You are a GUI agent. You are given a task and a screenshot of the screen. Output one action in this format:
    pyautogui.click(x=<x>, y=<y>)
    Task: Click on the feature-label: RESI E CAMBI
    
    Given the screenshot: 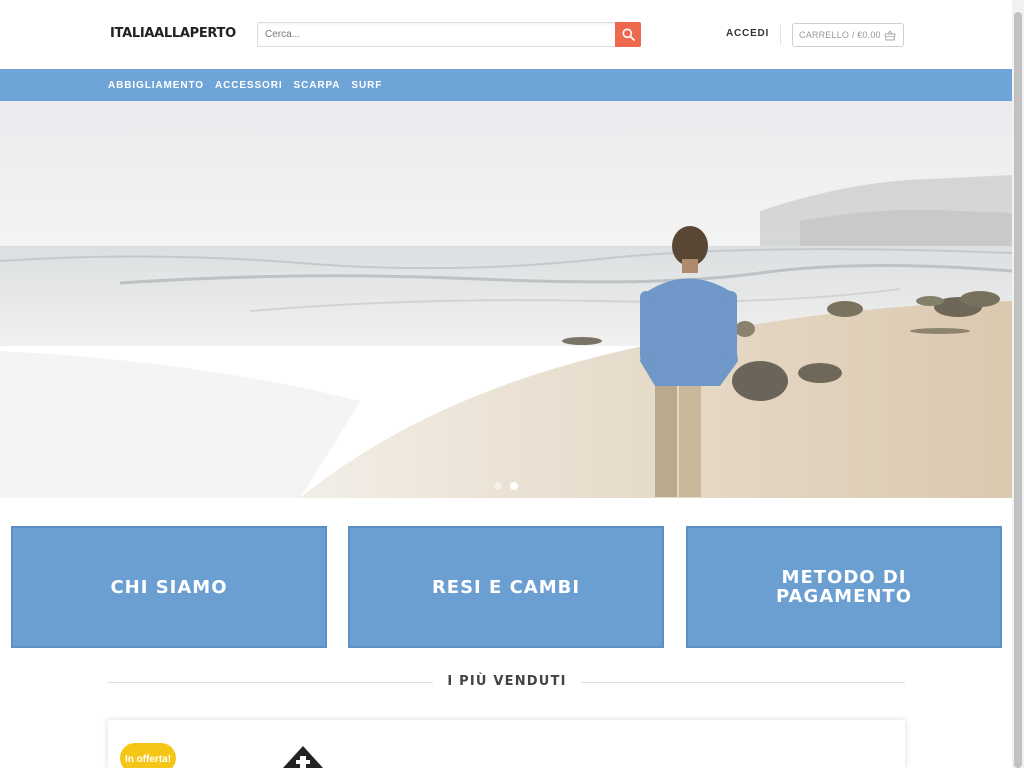 What is the action you would take?
    pyautogui.click(x=506, y=587)
    